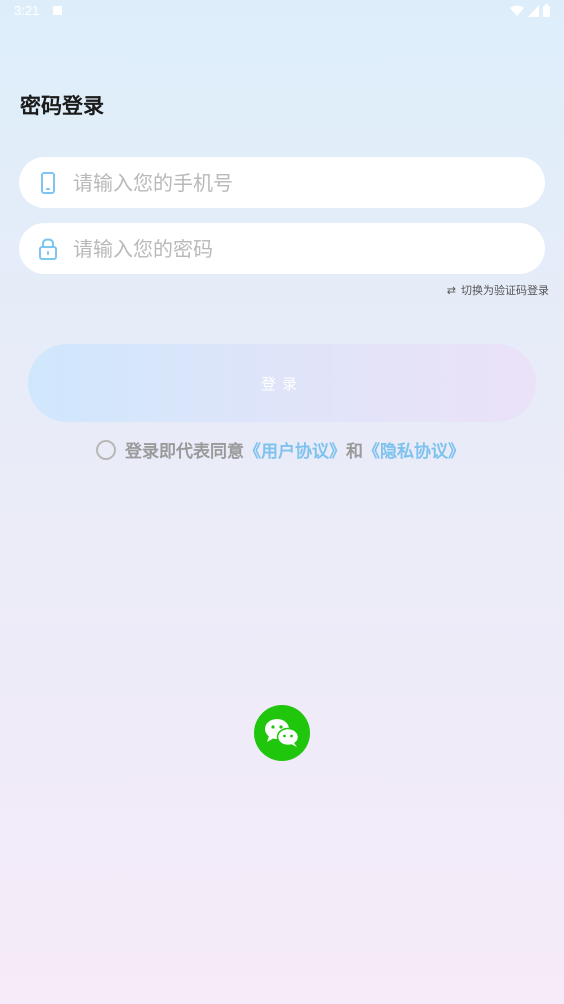 The image size is (564, 1004). I want to click on status-time: 3:21, so click(27, 10).